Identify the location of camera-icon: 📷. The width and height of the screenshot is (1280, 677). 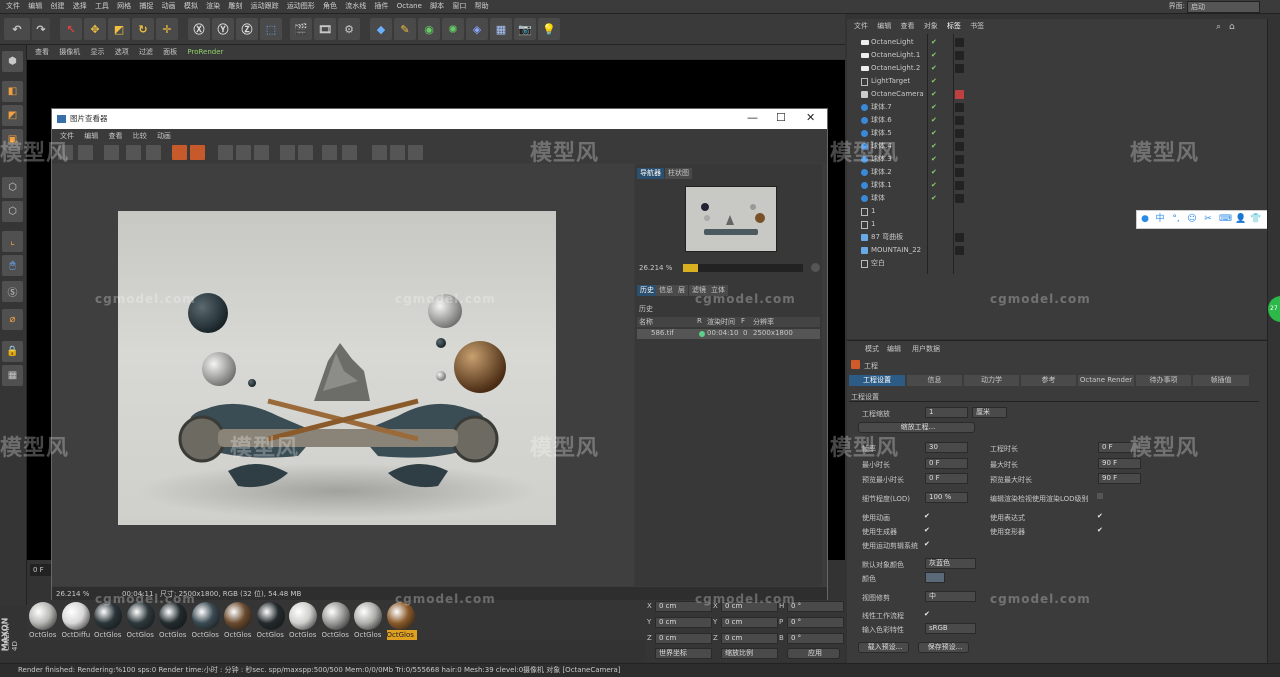
(525, 29).